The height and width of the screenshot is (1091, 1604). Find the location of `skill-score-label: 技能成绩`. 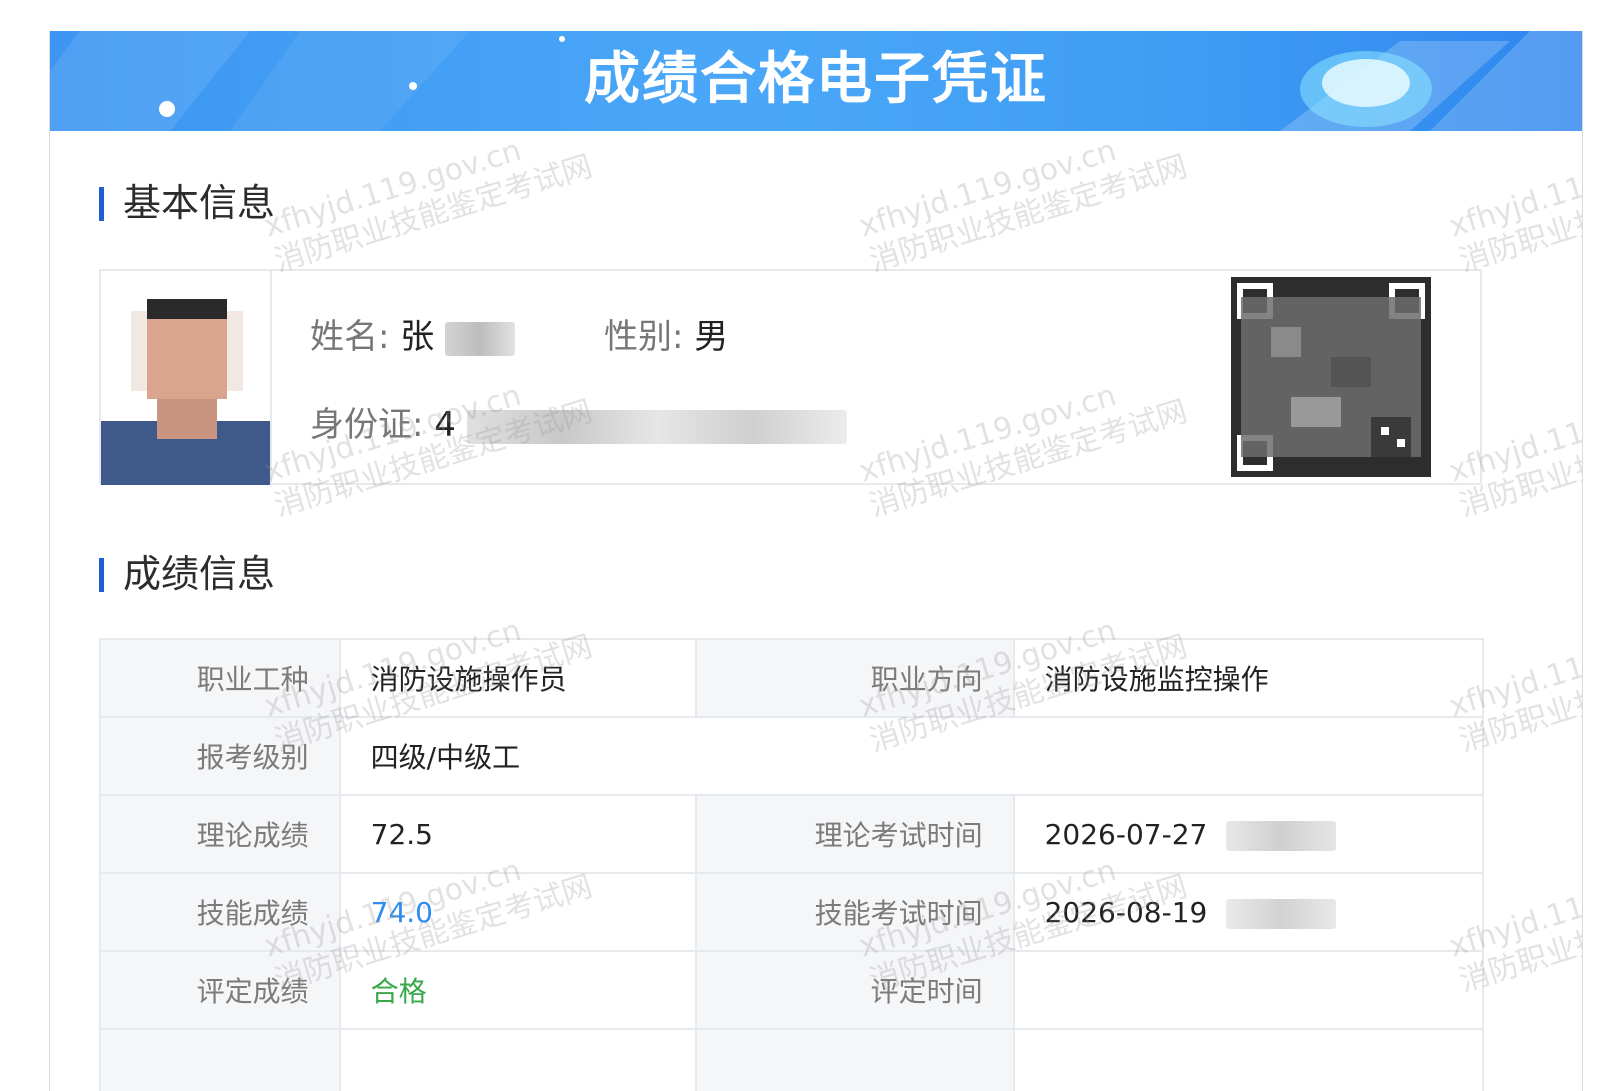

skill-score-label: 技能成绩 is located at coordinates (220, 912).